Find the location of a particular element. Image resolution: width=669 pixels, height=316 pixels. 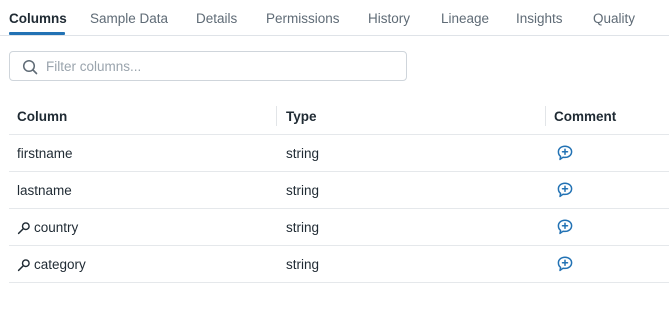

comment-header: Comment is located at coordinates (585, 116).